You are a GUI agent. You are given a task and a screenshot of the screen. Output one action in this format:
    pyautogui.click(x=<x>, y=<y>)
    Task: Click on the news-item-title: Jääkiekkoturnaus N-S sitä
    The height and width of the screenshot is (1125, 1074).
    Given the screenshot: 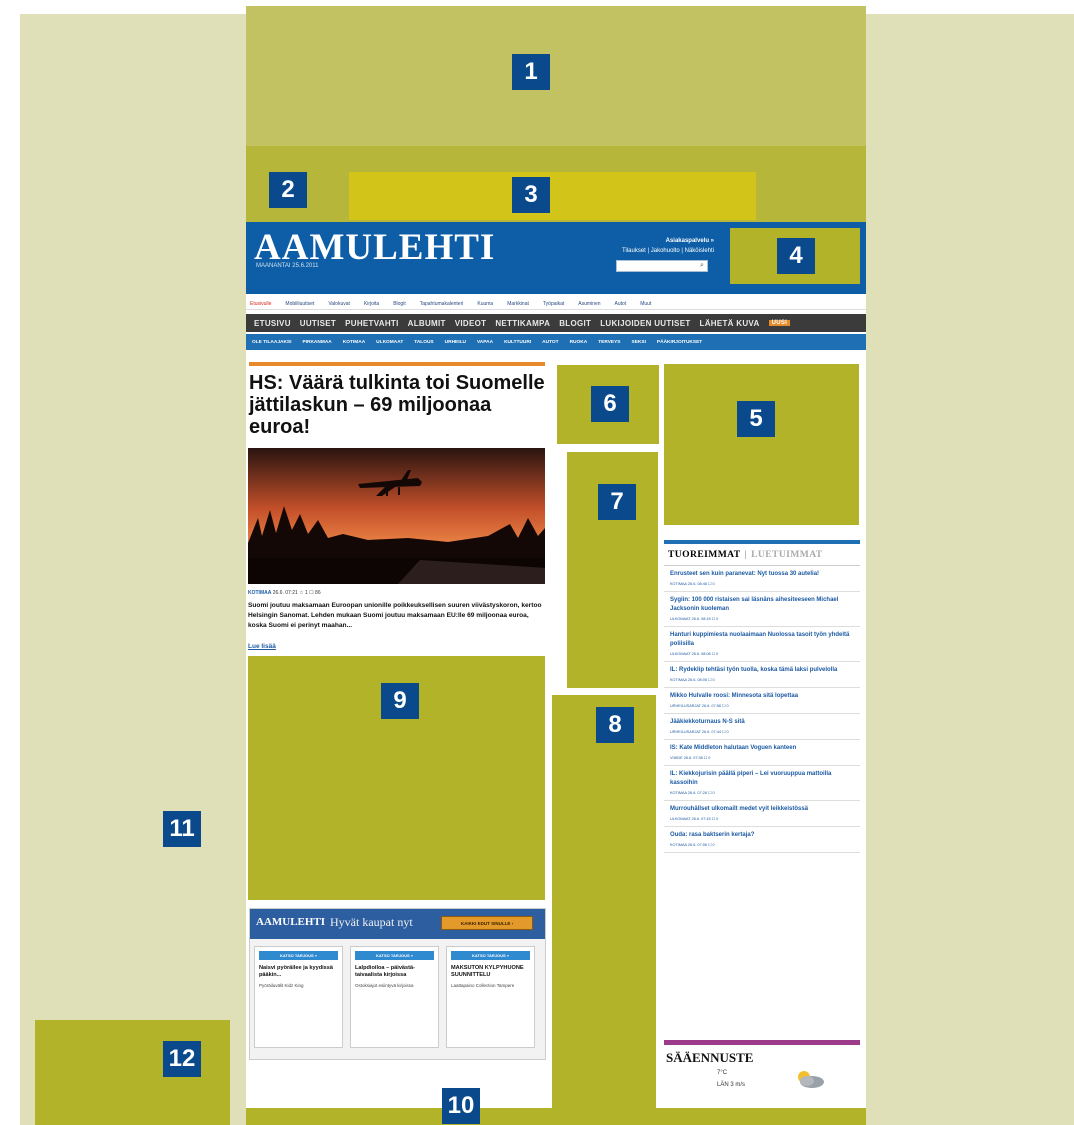 What is the action you would take?
    pyautogui.click(x=763, y=722)
    